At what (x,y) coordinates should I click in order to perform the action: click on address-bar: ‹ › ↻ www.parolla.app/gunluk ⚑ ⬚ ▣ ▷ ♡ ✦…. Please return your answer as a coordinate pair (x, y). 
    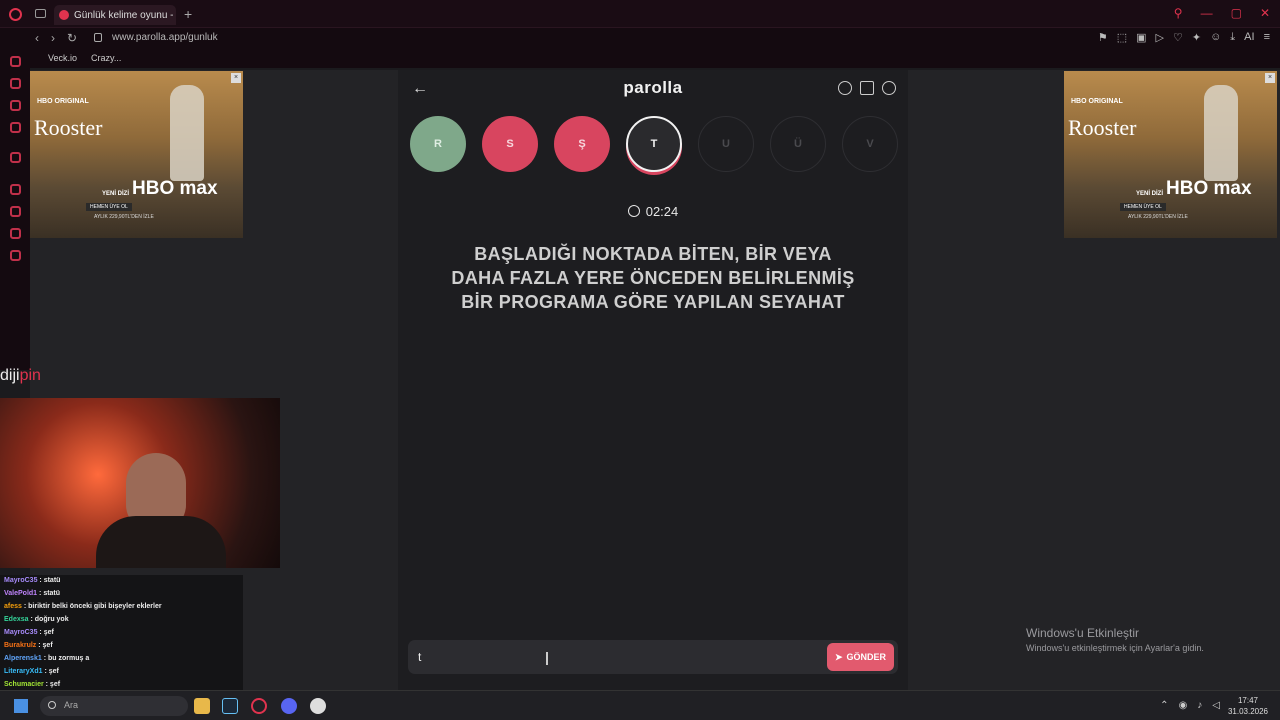
    Looking at the image, I should click on (640, 39).